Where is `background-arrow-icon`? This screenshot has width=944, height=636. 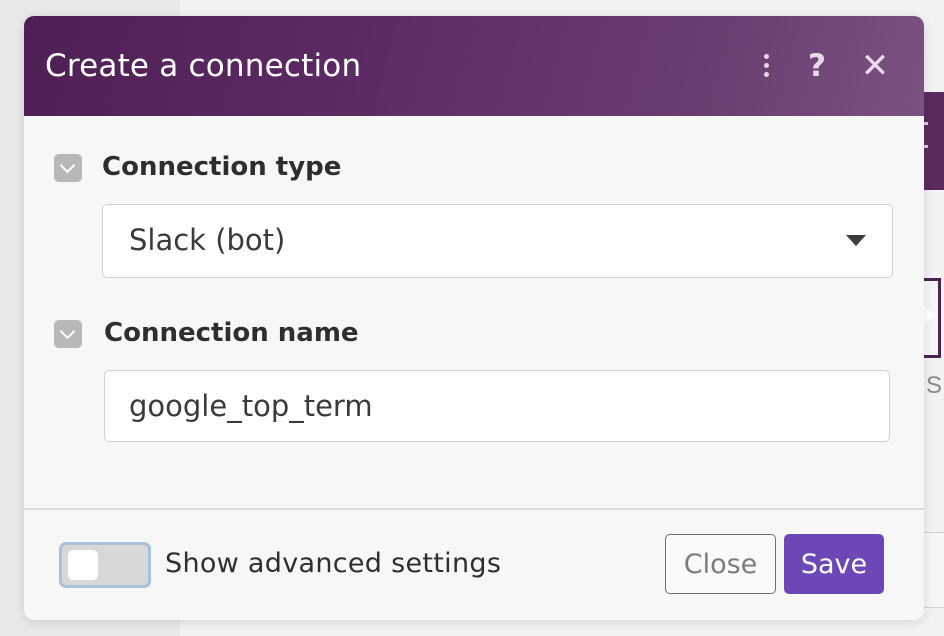
background-arrow-icon is located at coordinates (929, 315).